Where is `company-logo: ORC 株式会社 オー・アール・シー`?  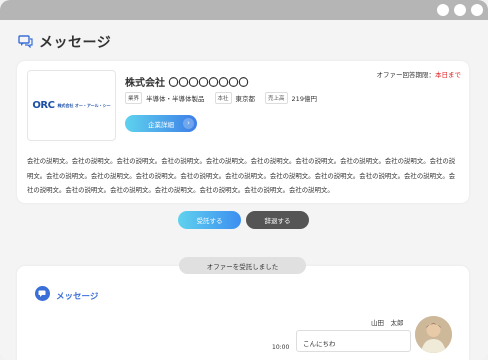
company-logo: ORC 株式会社 オー・アール・シー is located at coordinates (71, 105).